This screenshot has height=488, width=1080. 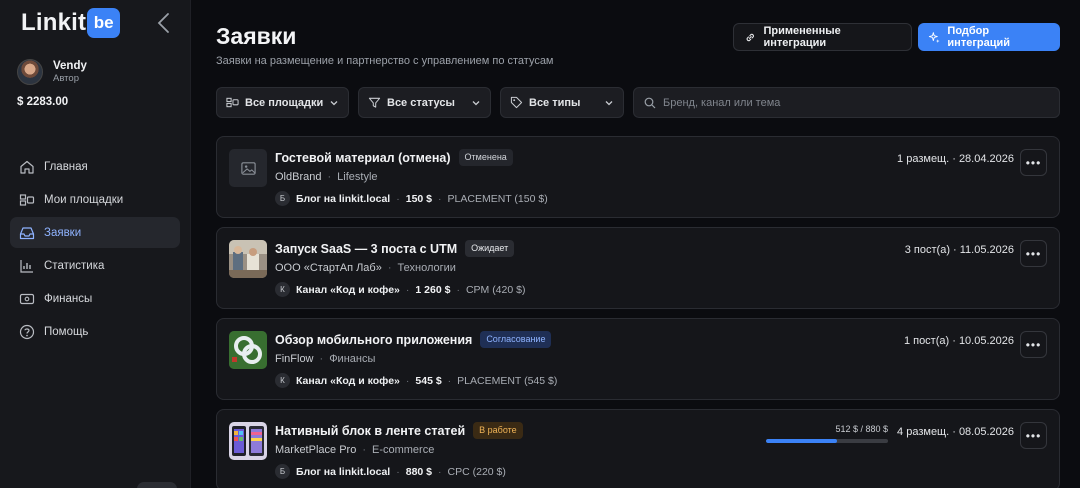 I want to click on search-box, so click(x=846, y=102).